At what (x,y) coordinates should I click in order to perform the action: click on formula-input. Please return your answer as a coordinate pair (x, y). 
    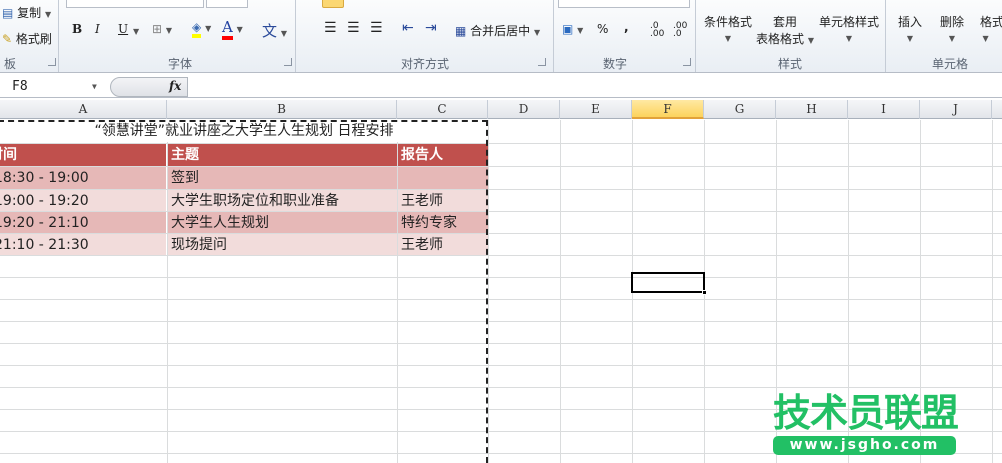
    Looking at the image, I should click on (595, 87).